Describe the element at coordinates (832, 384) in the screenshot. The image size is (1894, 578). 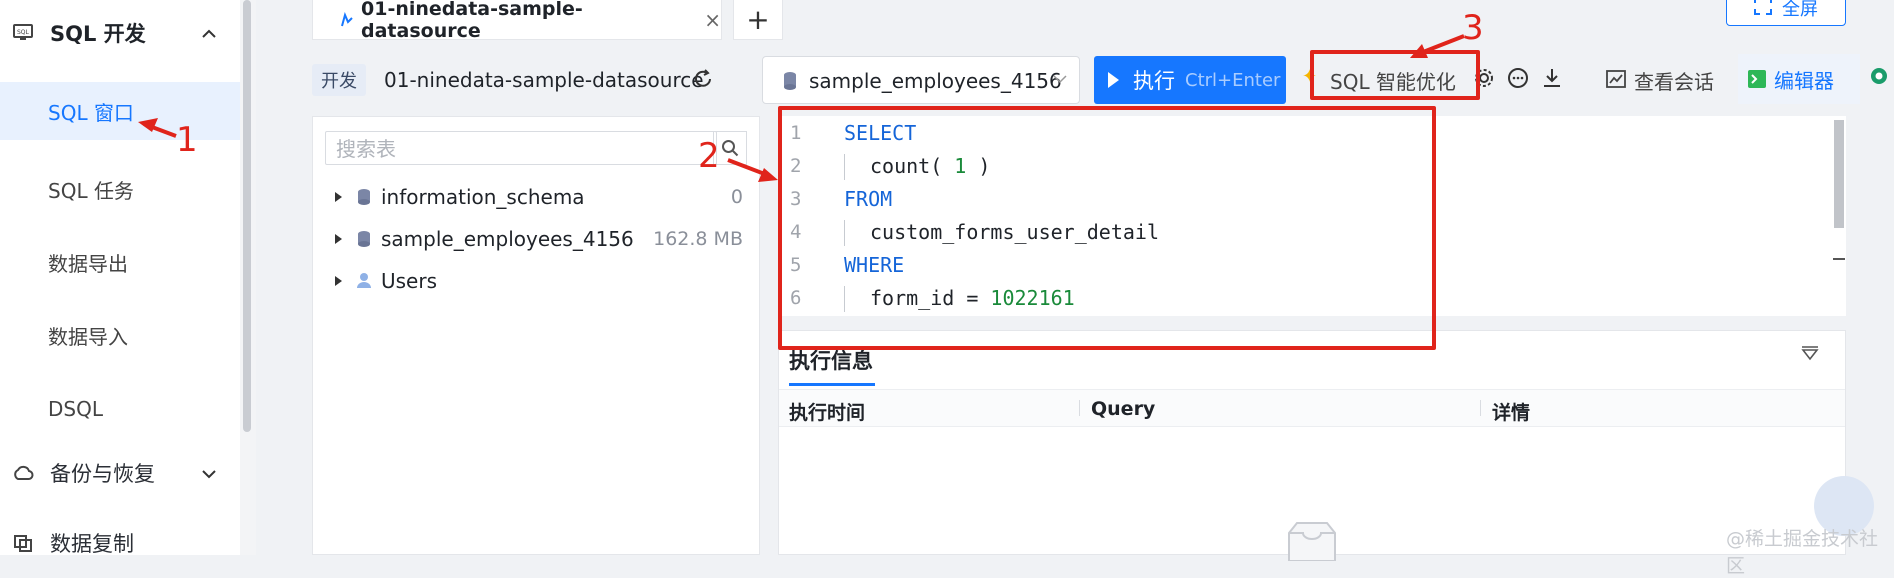
I see `active-tab-indicator` at that location.